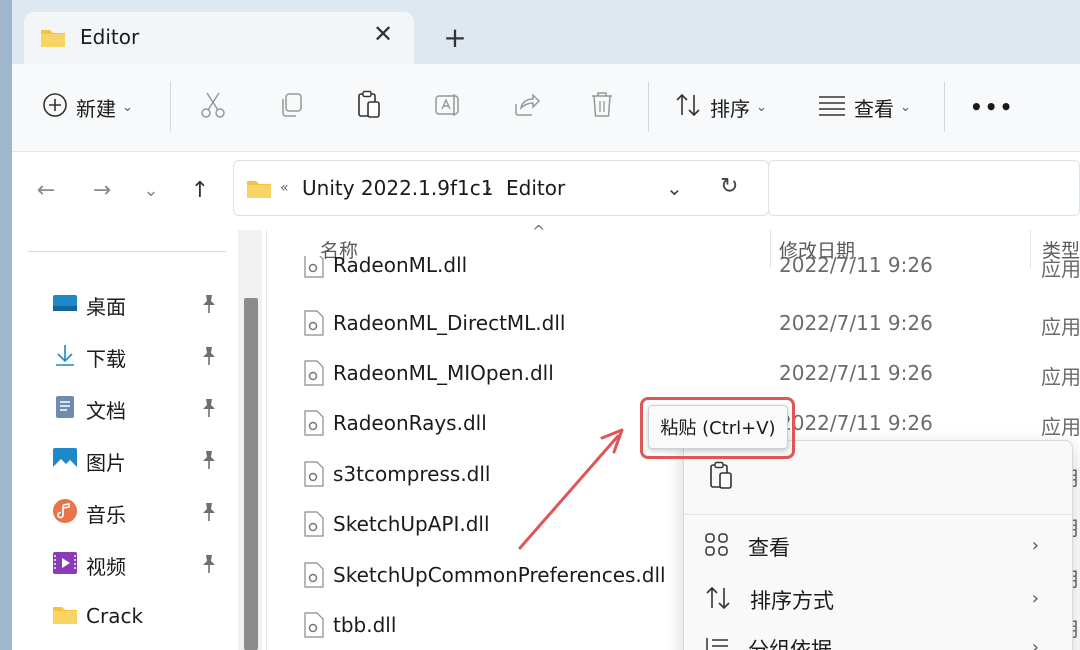  I want to click on delete-button, so click(602, 107).